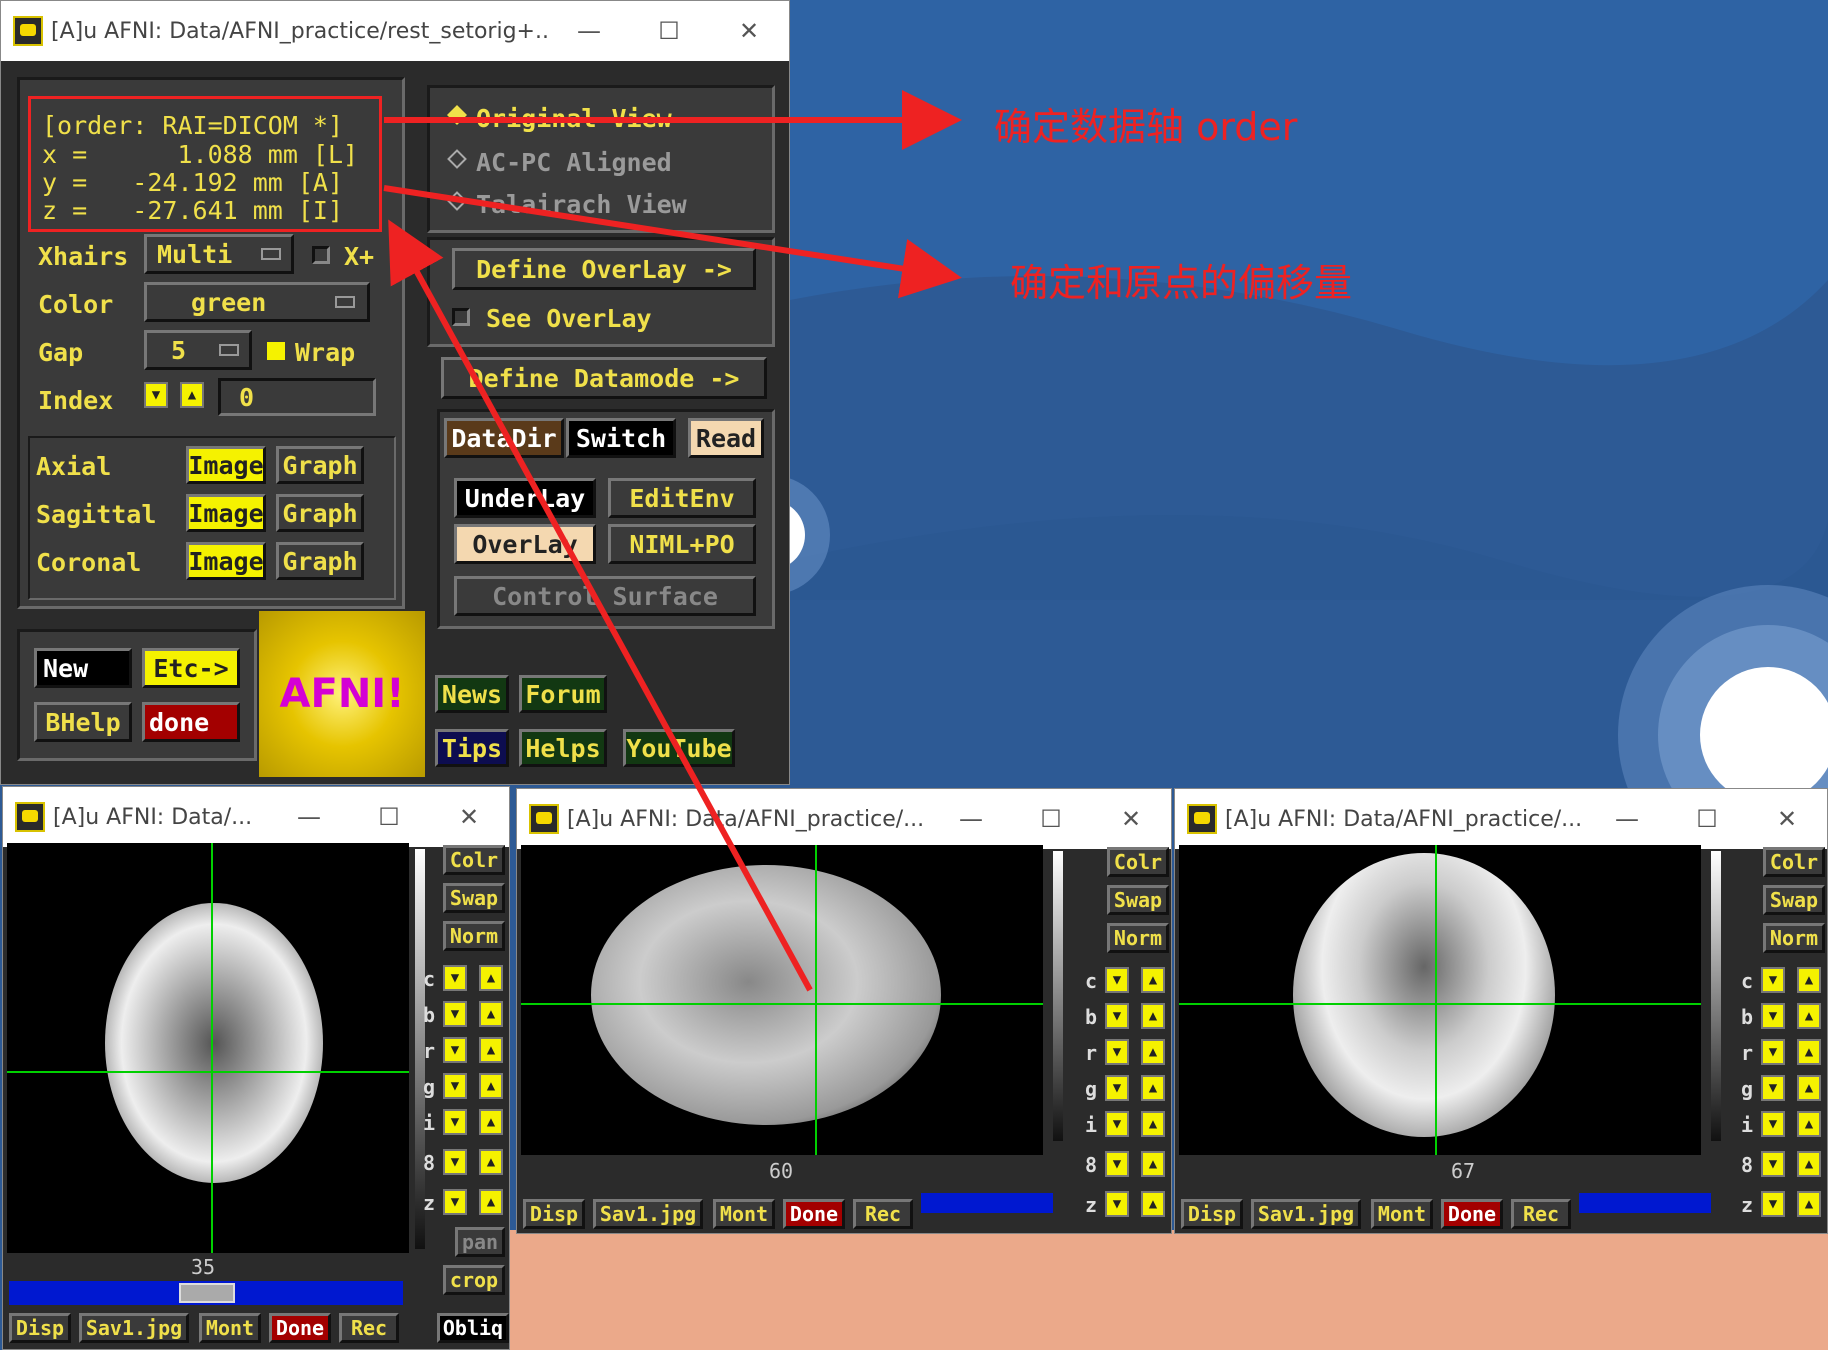  I want to click on offset-annotation: 确定和原点的偏移量, so click(1181, 283).